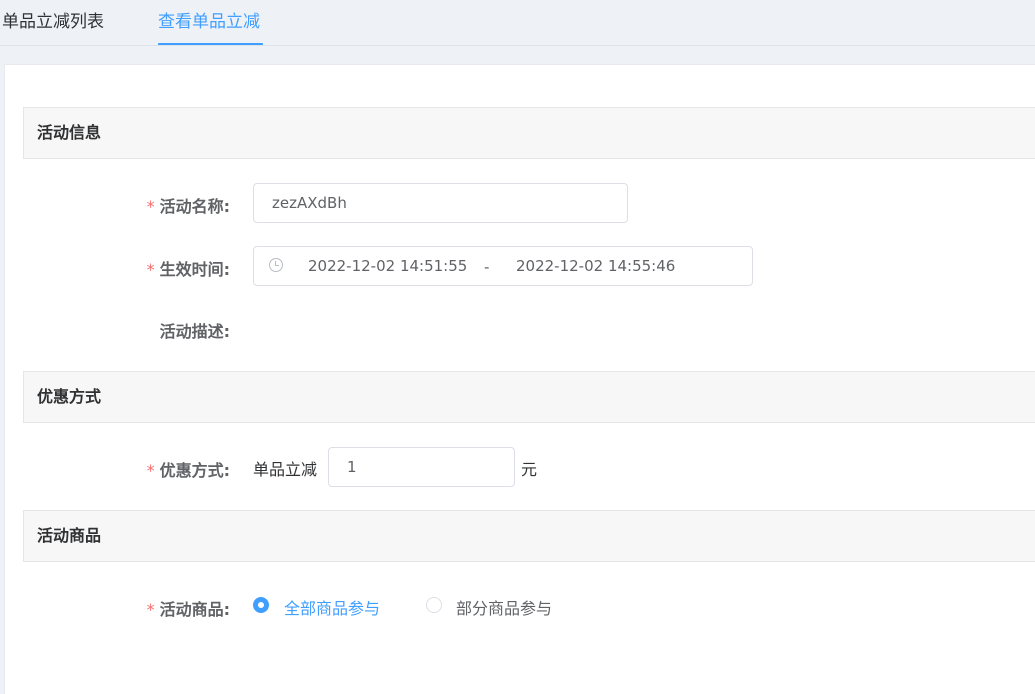  What do you see at coordinates (595, 266) in the screenshot?
I see `end-time-input: 2022-12-02 14:55:46` at bounding box center [595, 266].